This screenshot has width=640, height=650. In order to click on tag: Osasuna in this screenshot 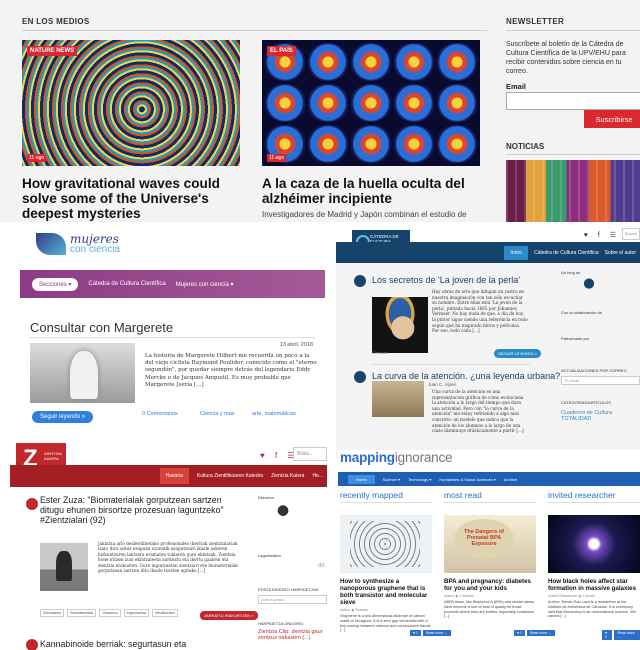, I will do `click(110, 613)`.